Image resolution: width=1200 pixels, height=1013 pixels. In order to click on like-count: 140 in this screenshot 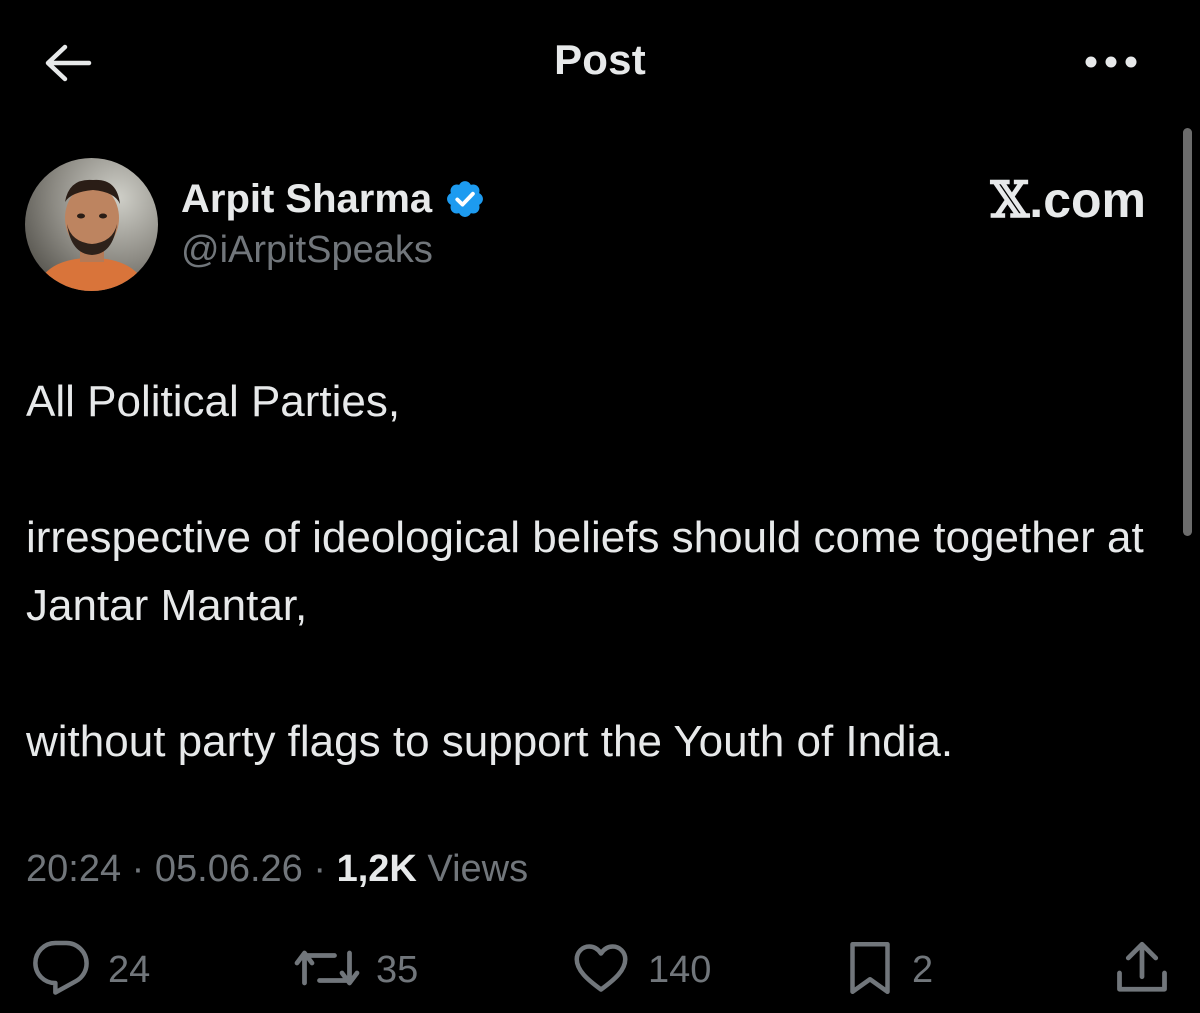, I will do `click(680, 969)`.